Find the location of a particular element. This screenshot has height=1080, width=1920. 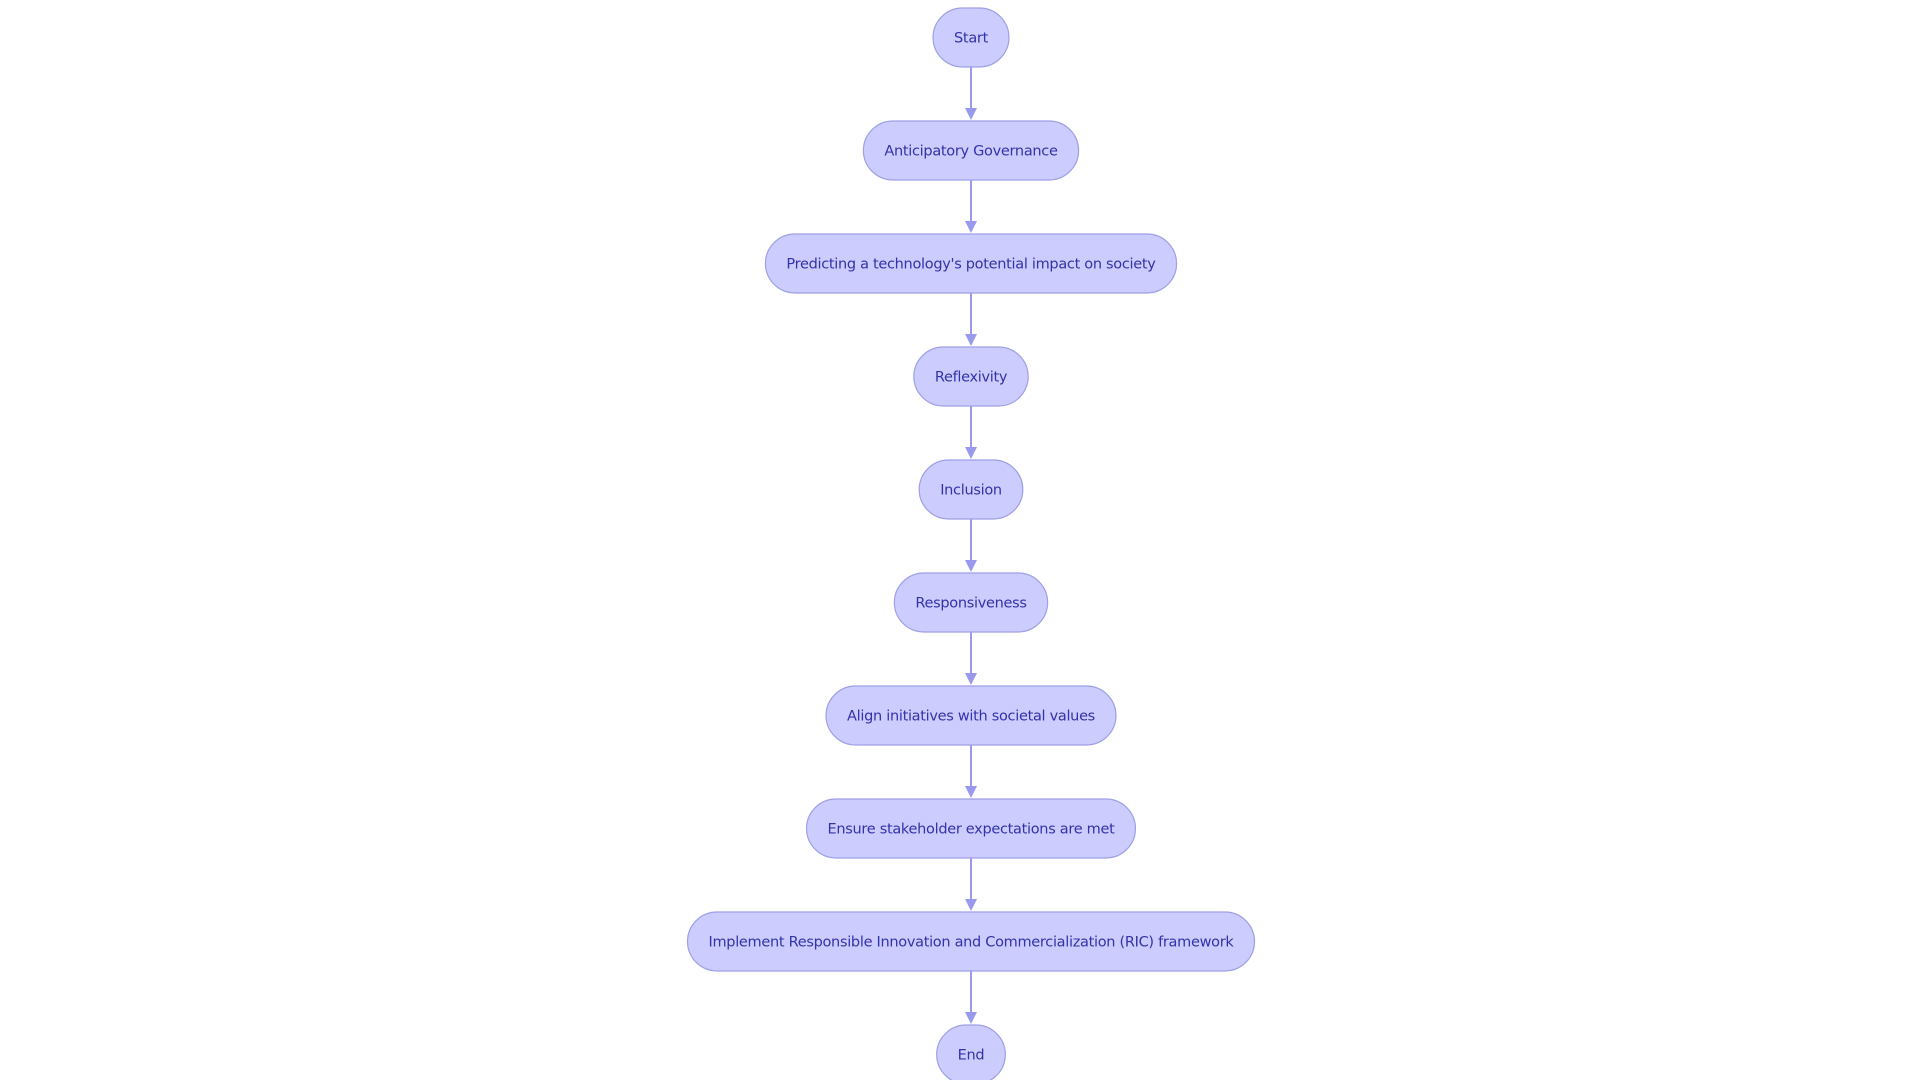

node-label: Ensure stakeholder expectations are met is located at coordinates (972, 830).